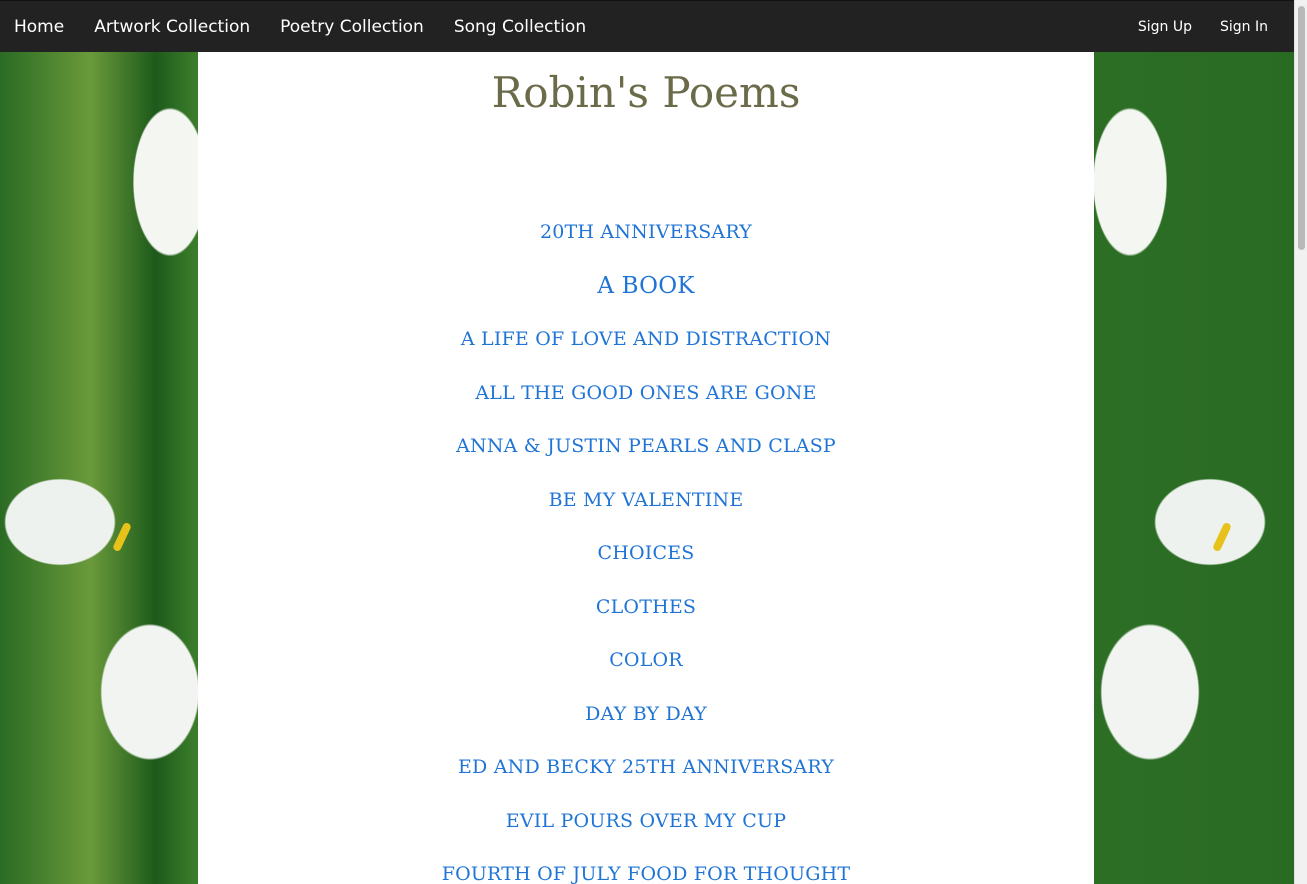 The image size is (1307, 884). I want to click on list-item: ED AND BECKY 25TH ANNIVERSARY, so click(646, 781).